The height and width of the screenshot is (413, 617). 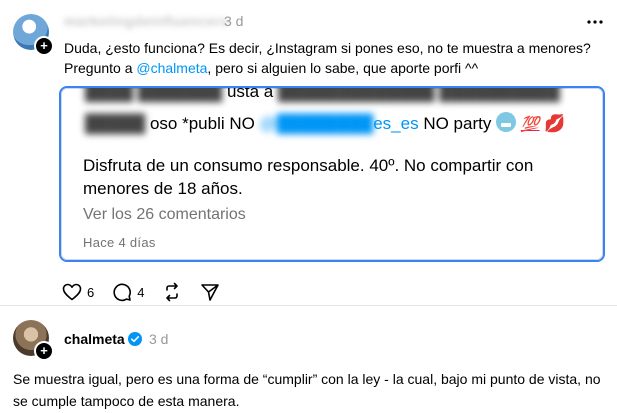 I want to click on post-timestamp: 3 d, so click(x=233, y=21).